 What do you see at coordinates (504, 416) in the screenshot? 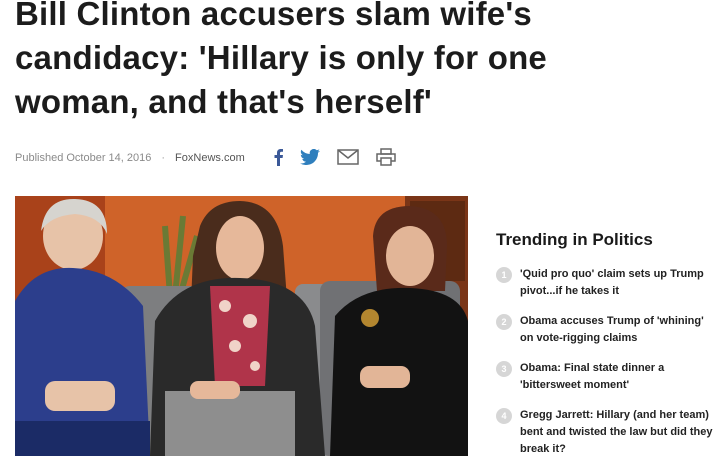
I see `trending-number: 4` at bounding box center [504, 416].